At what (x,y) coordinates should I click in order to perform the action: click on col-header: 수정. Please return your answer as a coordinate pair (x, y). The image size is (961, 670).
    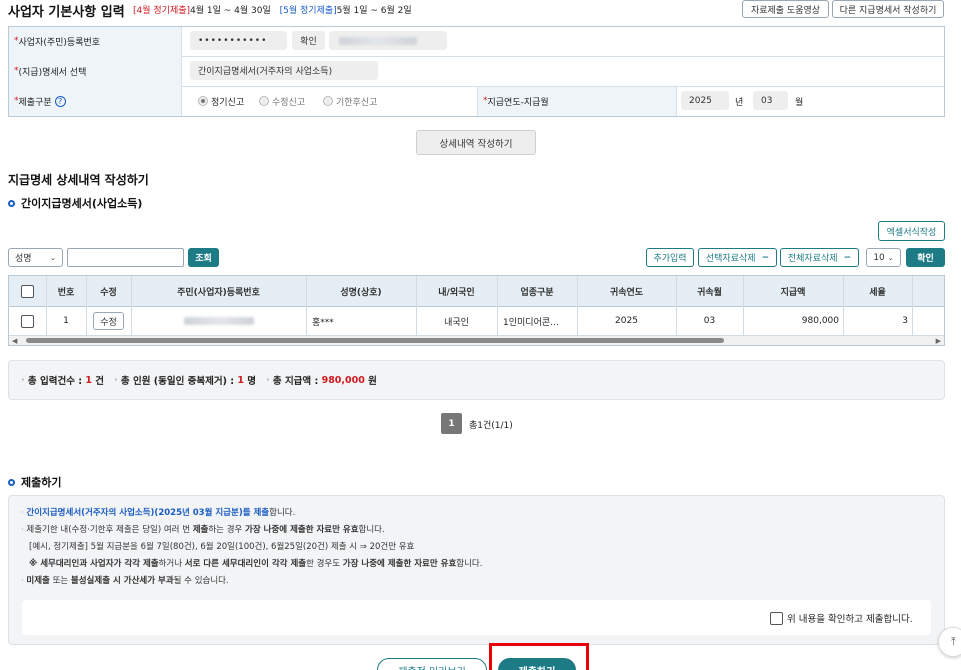
    Looking at the image, I should click on (108, 292).